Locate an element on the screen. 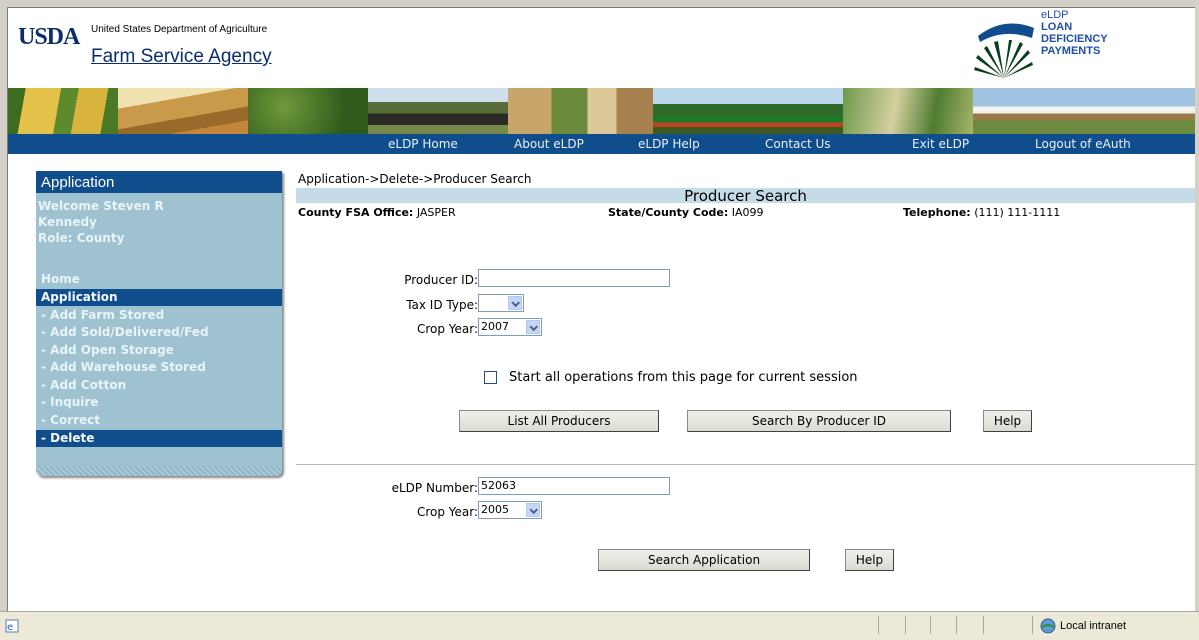 The width and height of the screenshot is (1199, 640). county-office-value: JASPER is located at coordinates (436, 212).